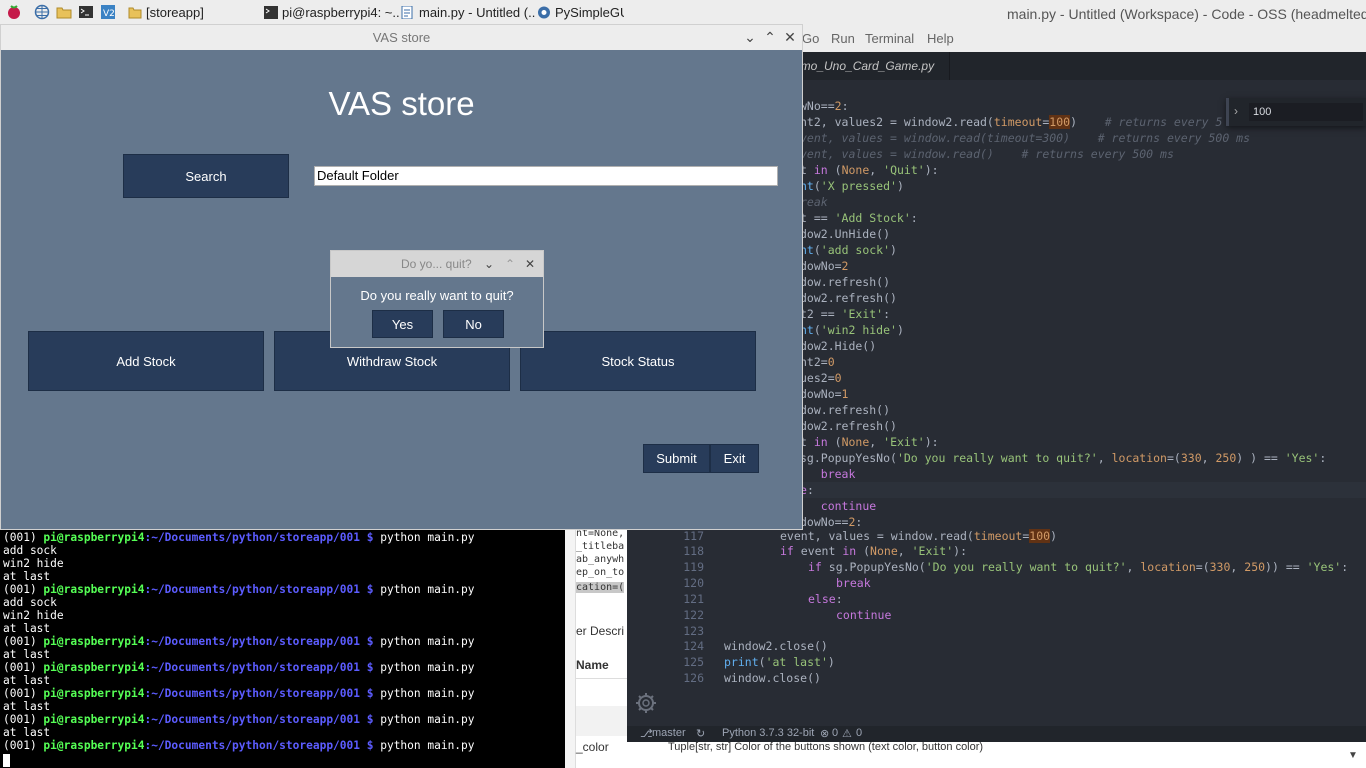 The image size is (1366, 768). What do you see at coordinates (768, 733) in the screenshot?
I see `python-interpreter: Python 3.7.3 32-bit` at bounding box center [768, 733].